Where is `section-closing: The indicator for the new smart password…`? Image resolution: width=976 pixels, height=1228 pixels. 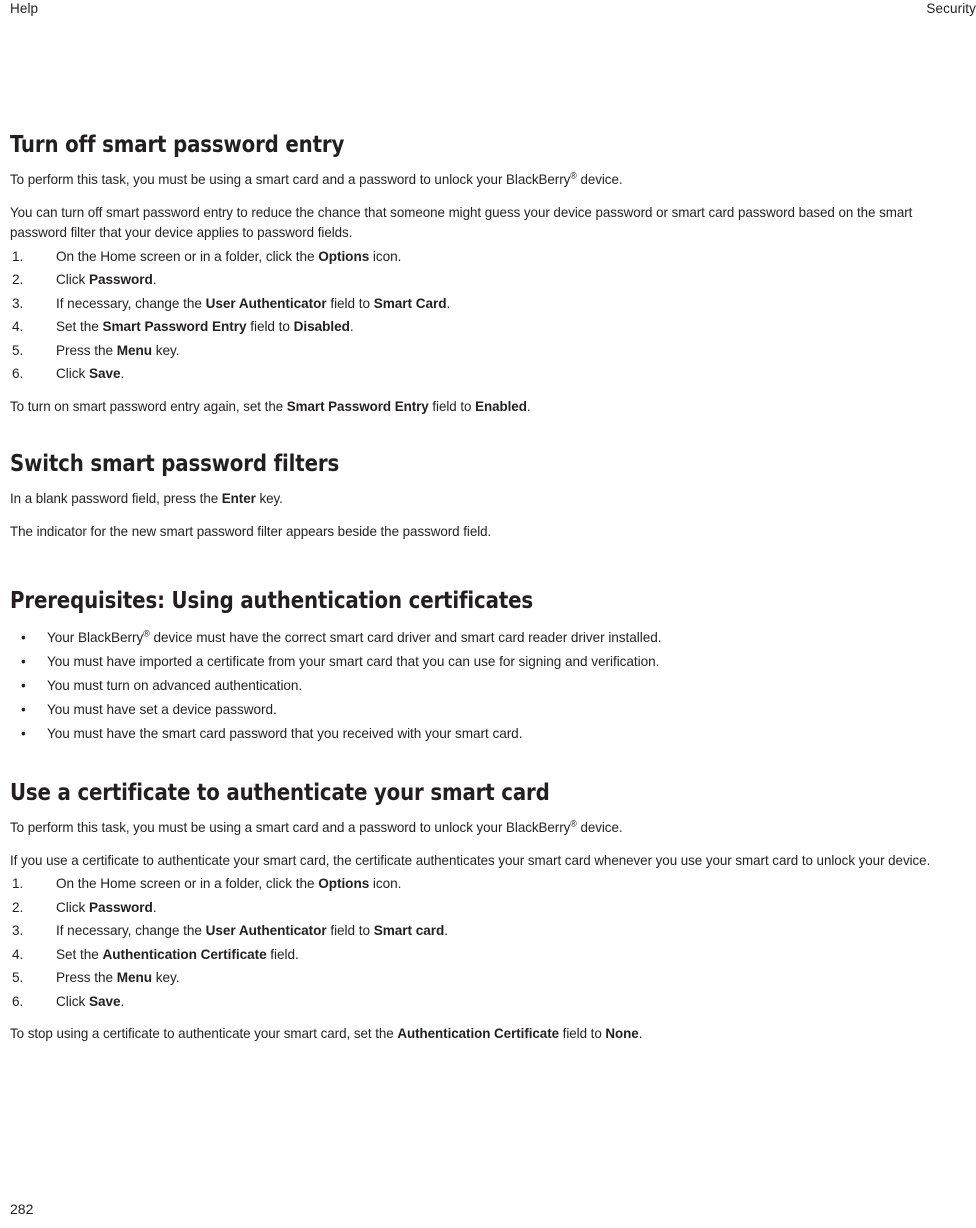
section-closing: The indicator for the new smart password… is located at coordinates (251, 531).